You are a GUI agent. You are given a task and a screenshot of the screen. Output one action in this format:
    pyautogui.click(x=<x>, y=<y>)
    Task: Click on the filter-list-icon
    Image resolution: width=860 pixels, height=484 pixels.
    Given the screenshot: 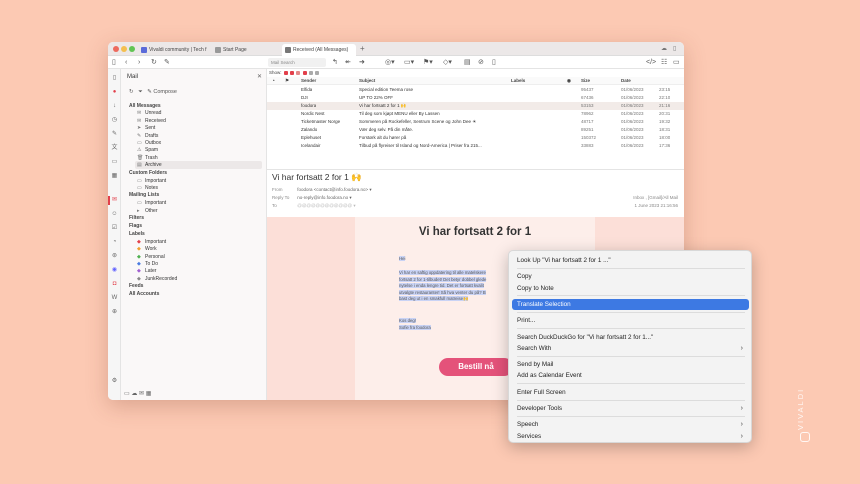 What is the action you would take?
    pyautogui.click(x=317, y=72)
    